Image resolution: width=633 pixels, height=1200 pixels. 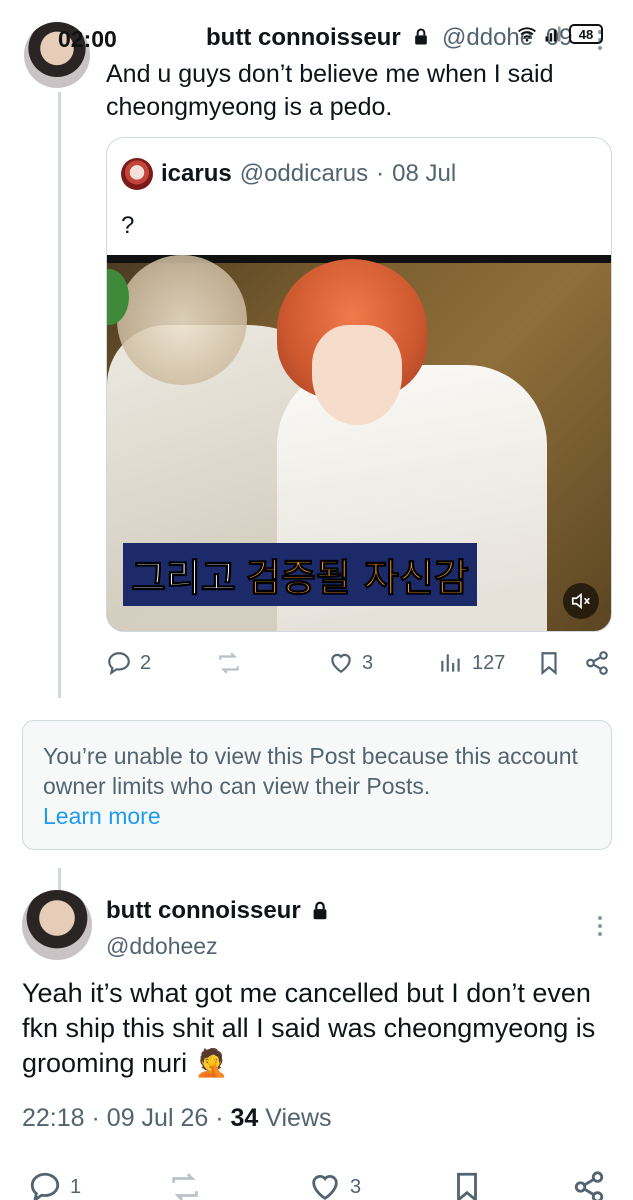 I want to click on post2-date: 09 Jul 26, so click(x=157, y=1118).